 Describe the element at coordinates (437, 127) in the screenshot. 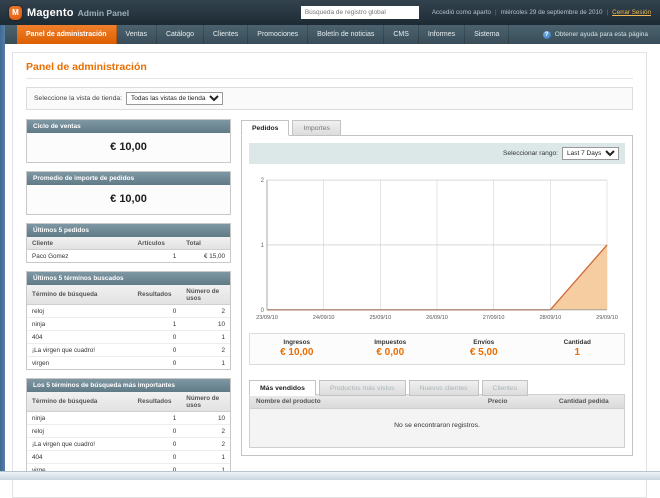

I see `chart-tabs: Pedidos Importes` at that location.